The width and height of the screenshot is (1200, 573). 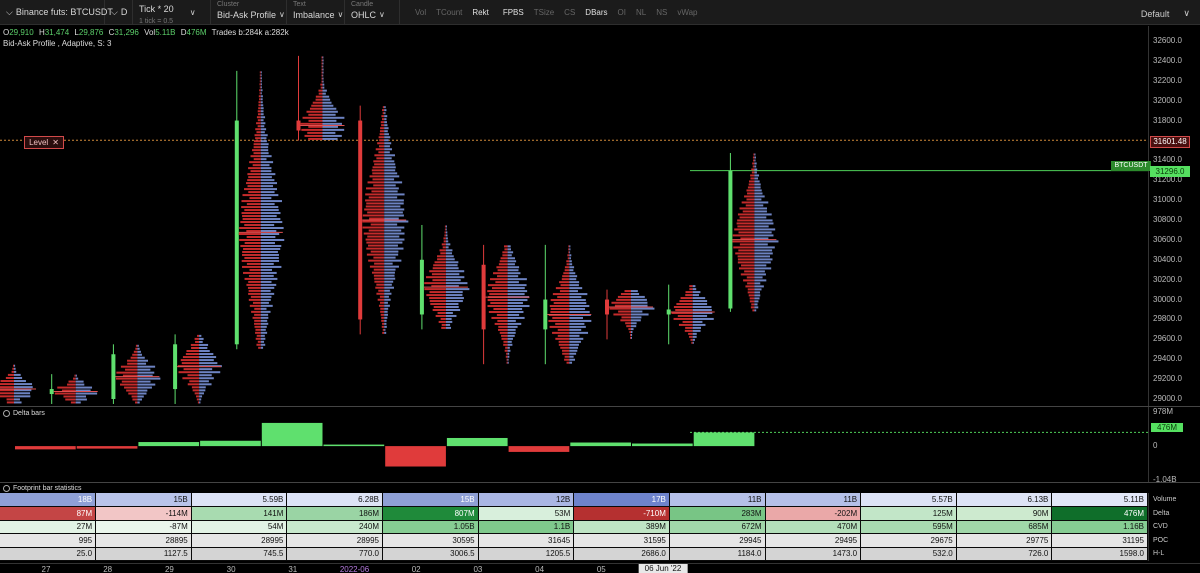 What do you see at coordinates (622, 12) in the screenshot?
I see `toolbar-flag-oi: OI` at bounding box center [622, 12].